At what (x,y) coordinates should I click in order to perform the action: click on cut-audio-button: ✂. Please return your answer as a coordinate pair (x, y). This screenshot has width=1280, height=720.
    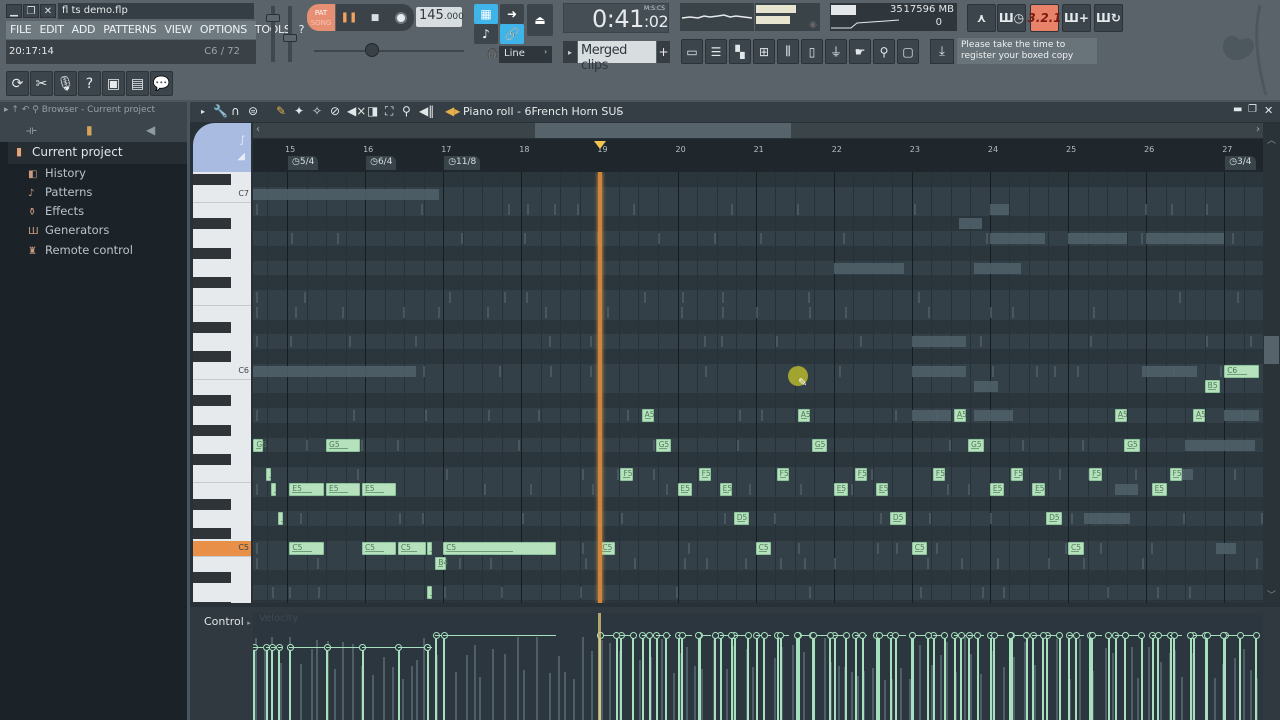
    Looking at the image, I should click on (41, 83).